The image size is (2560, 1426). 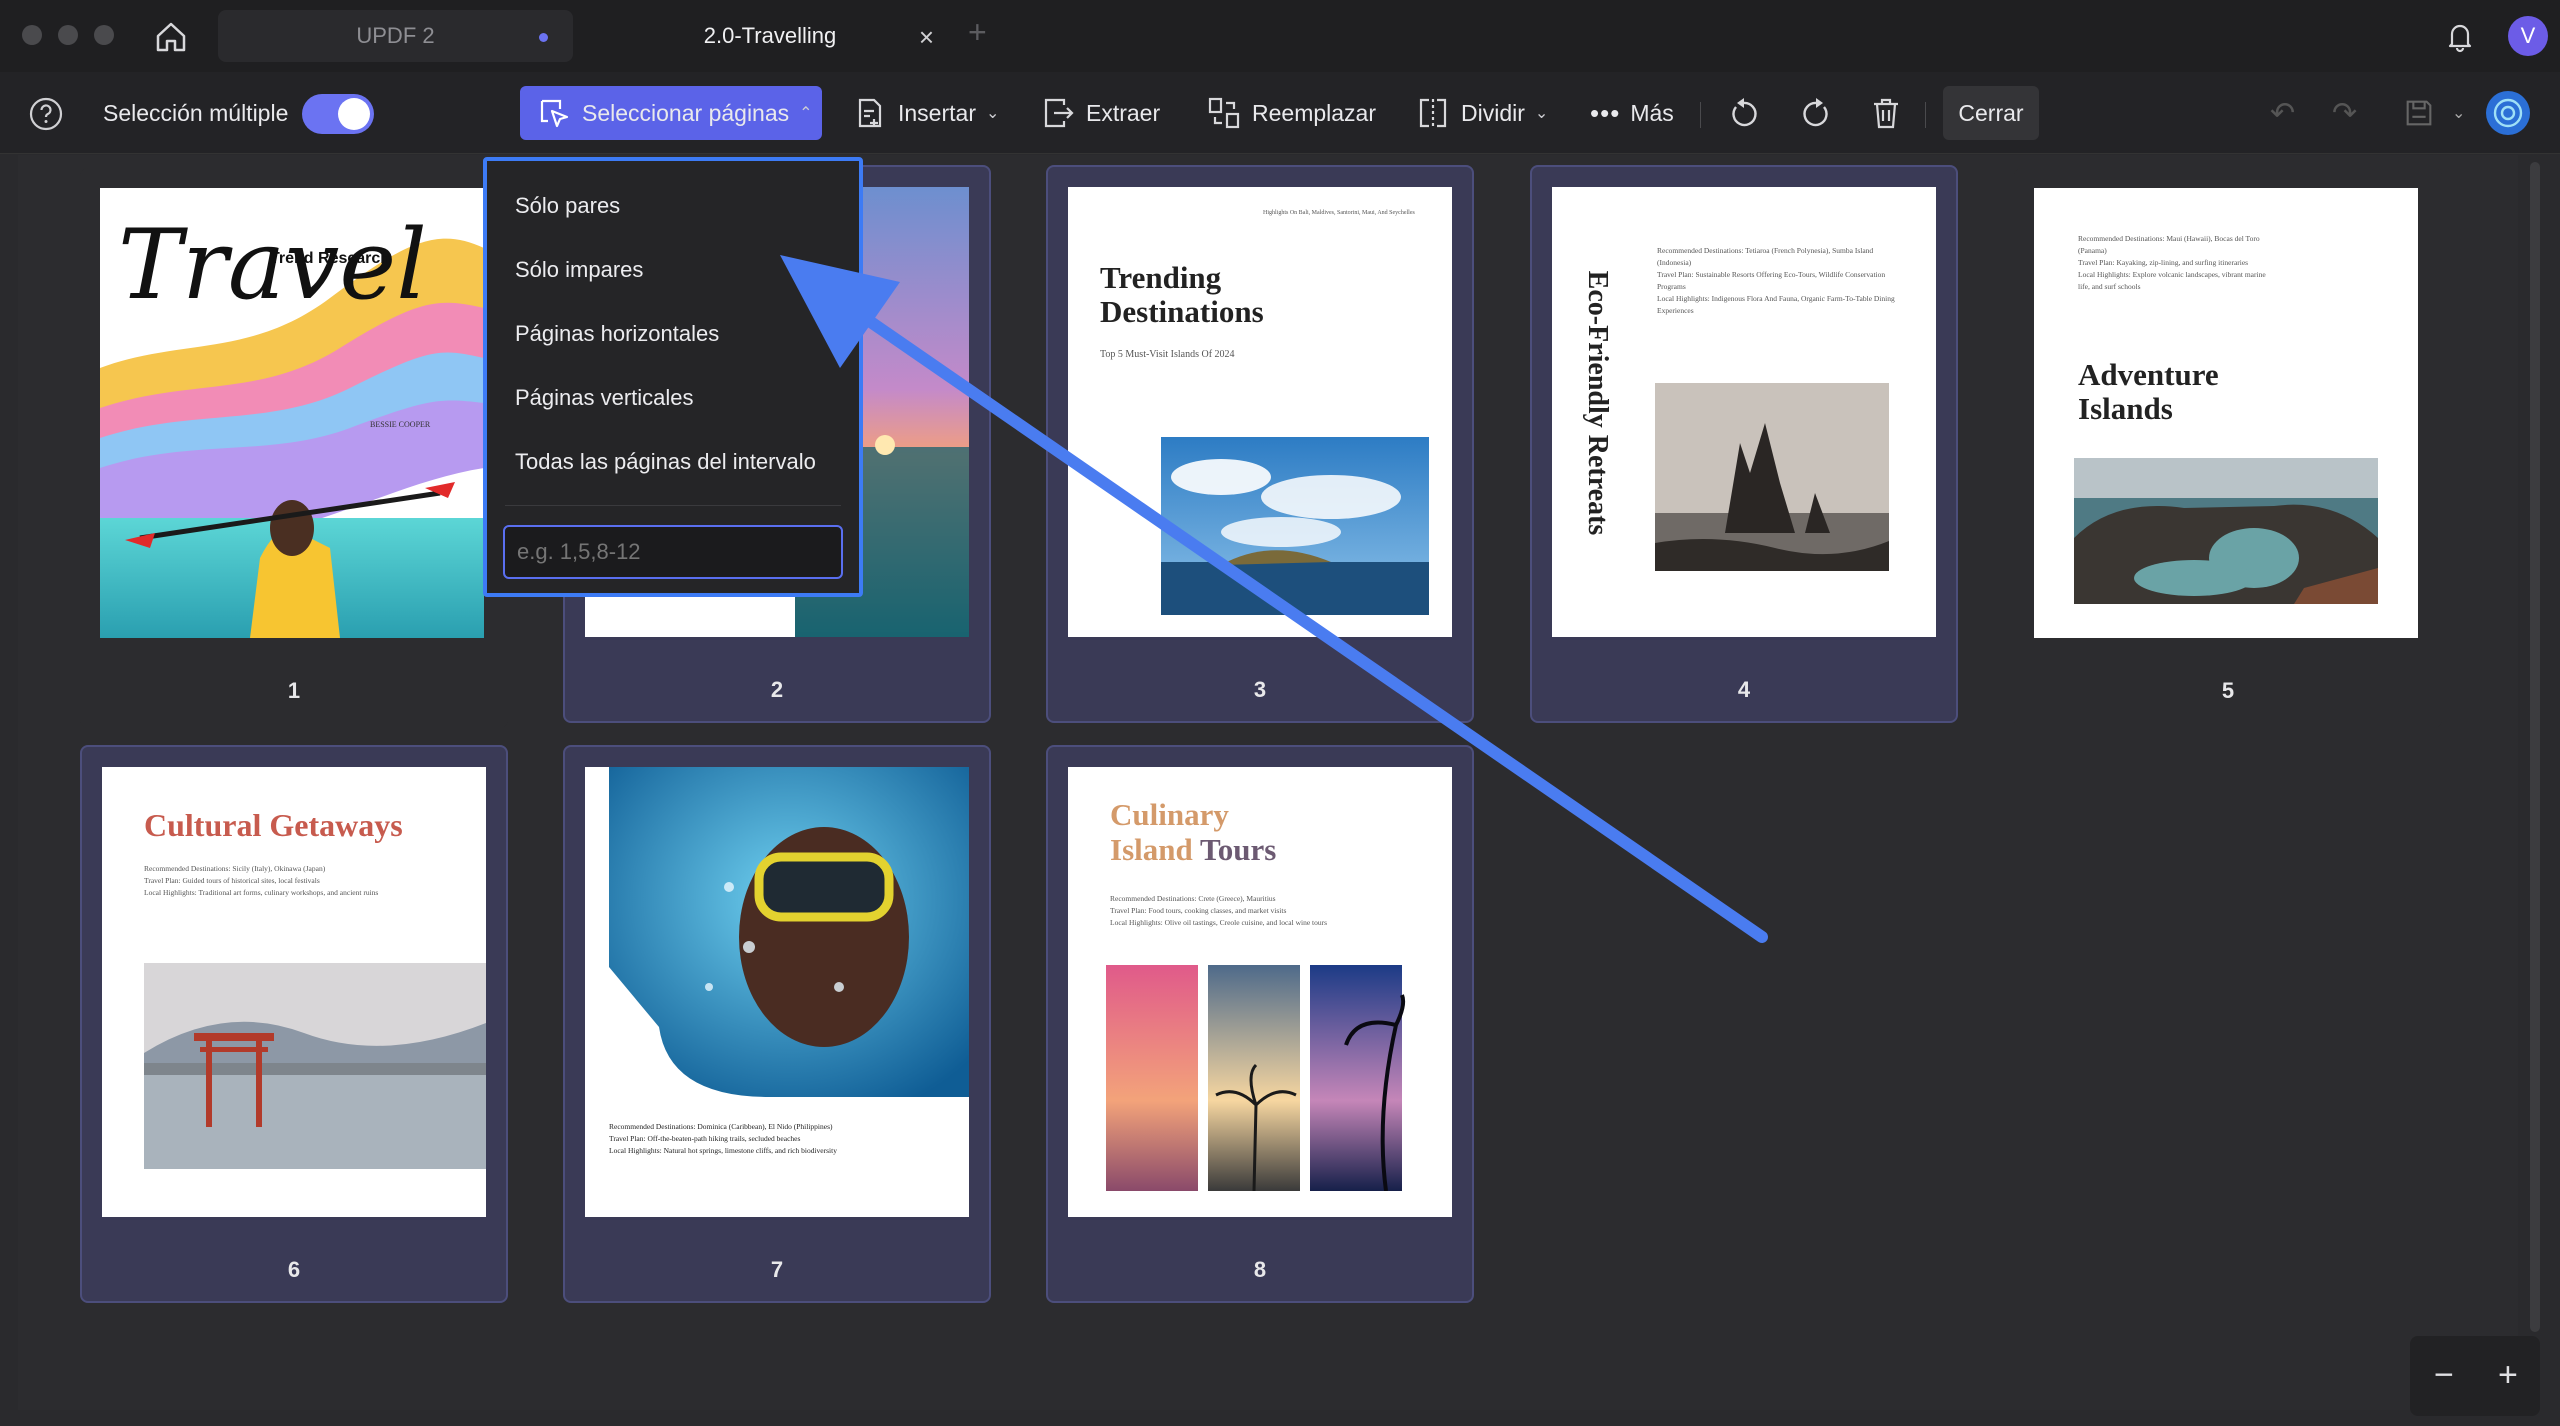 I want to click on rotate-right-icon, so click(x=1816, y=113).